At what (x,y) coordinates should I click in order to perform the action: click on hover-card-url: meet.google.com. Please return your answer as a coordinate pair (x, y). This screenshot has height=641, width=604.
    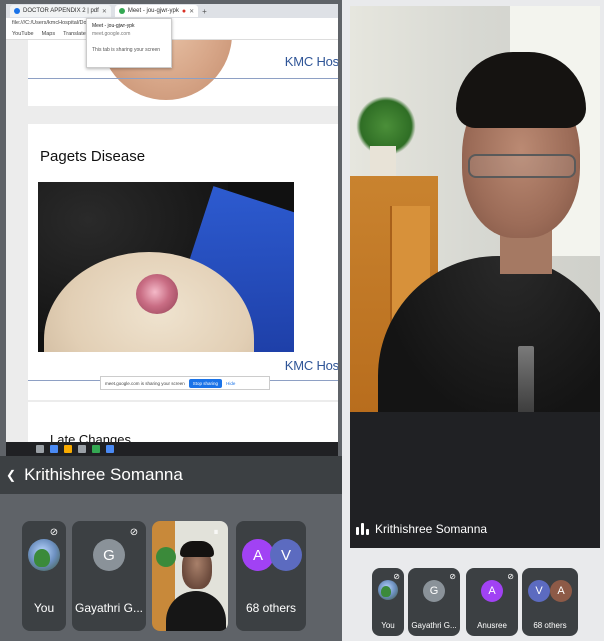
    Looking at the image, I should click on (111, 34).